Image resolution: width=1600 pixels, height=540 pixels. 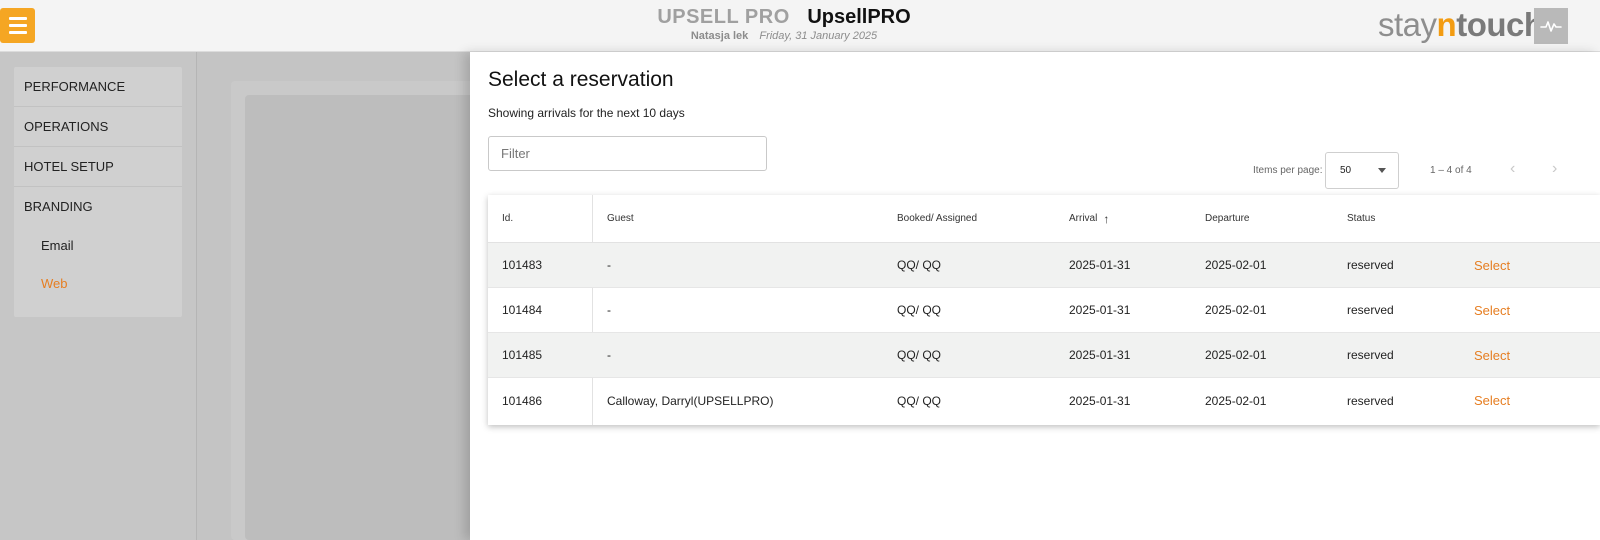 I want to click on brand-logo: stayntouch, so click(x=1461, y=25).